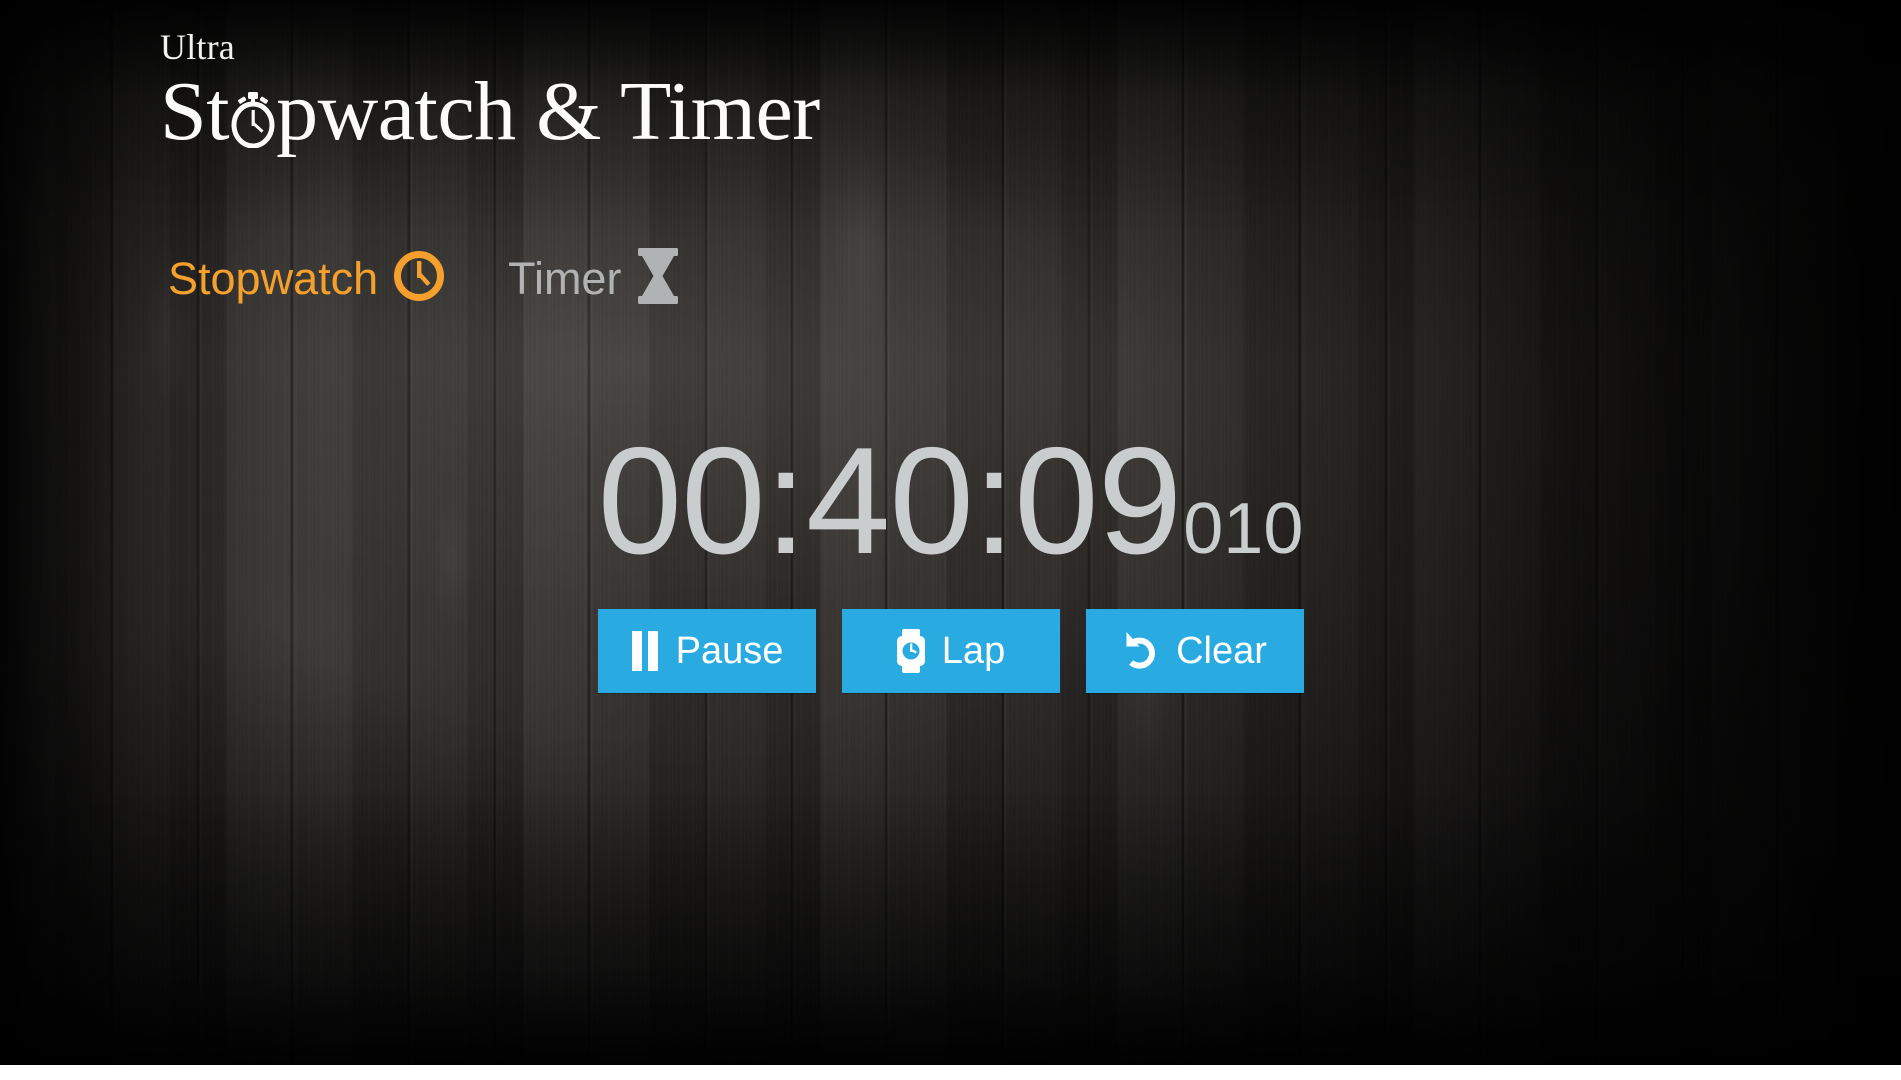 The width and height of the screenshot is (1901, 1080). What do you see at coordinates (565, 278) in the screenshot?
I see `tab-timer-label: Timer` at bounding box center [565, 278].